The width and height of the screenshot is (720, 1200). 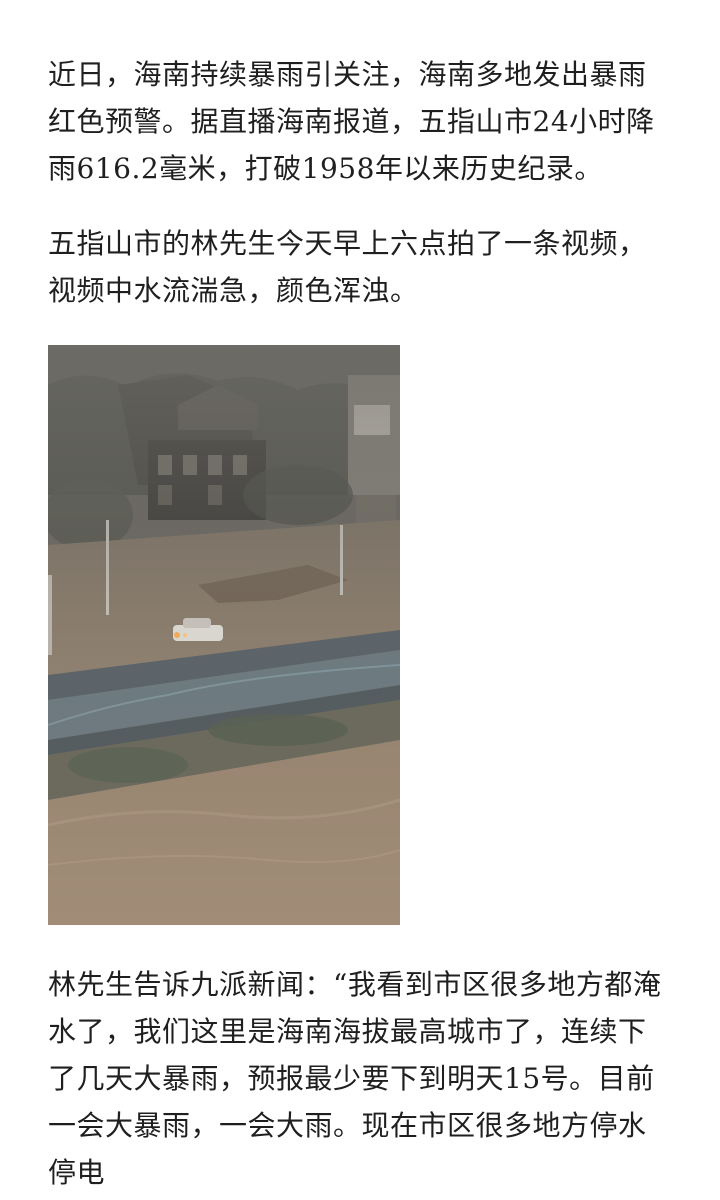 I want to click on article-paragraph: 五指山市的林先生今天早上六点拍了一条视频，视频中水流湍急，颜色浑浊。, so click(x=347, y=267).